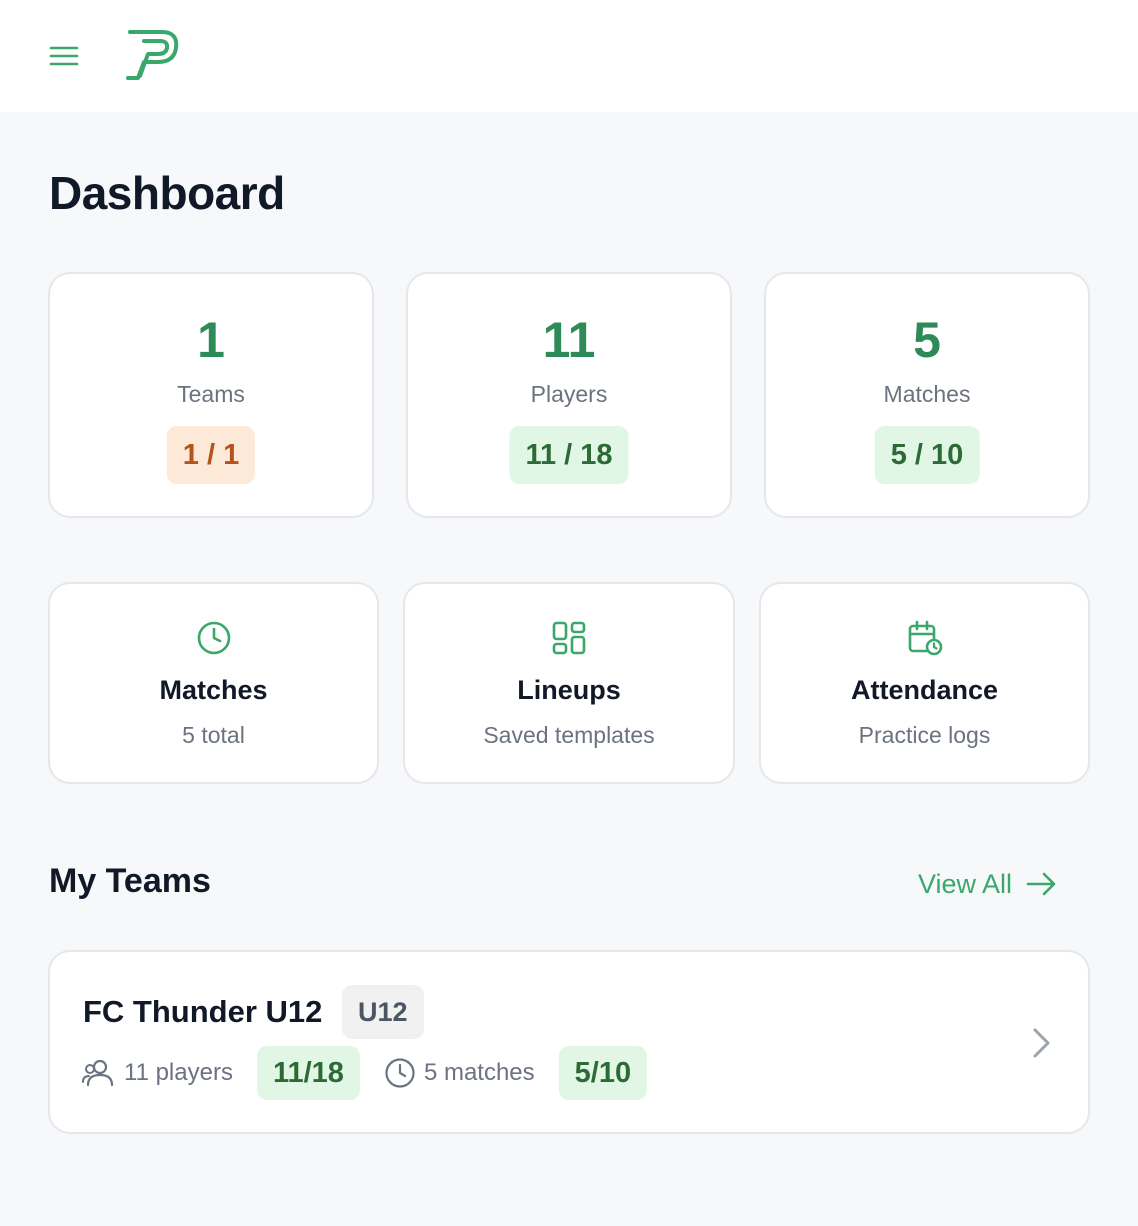 The height and width of the screenshot is (1226, 1138). I want to click on nav-card-subtitle: Saved templates, so click(569, 735).